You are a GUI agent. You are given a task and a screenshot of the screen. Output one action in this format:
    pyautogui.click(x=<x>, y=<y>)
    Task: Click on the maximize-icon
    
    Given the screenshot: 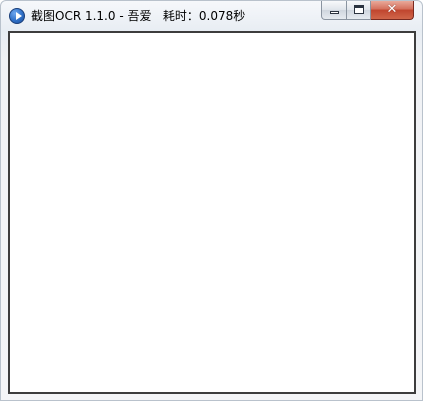 What is the action you would take?
    pyautogui.click(x=359, y=9)
    